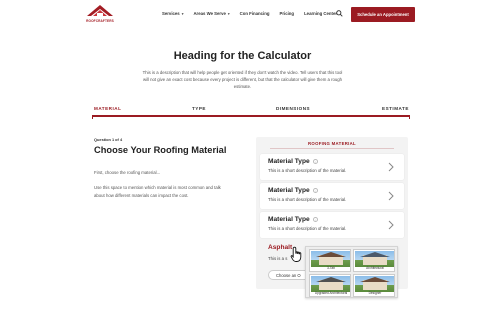  I want to click on divider, so click(332, 148).